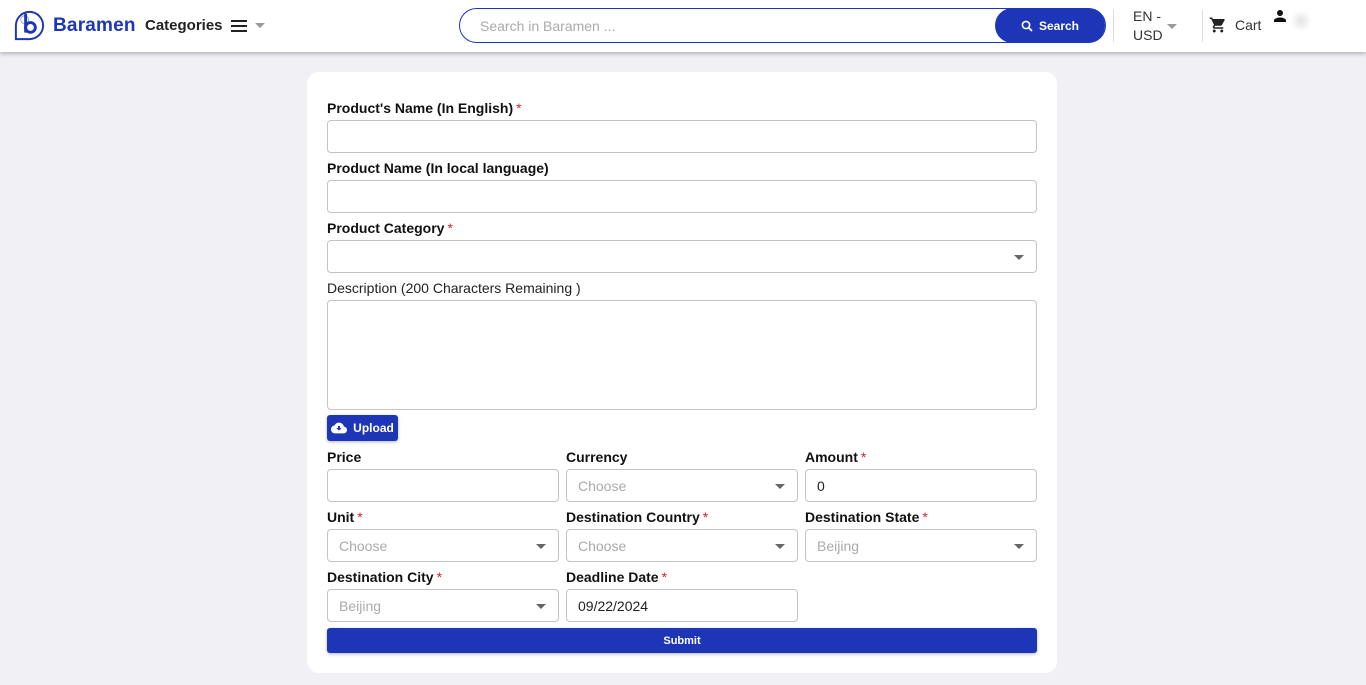 Image resolution: width=1366 pixels, height=685 pixels. What do you see at coordinates (682, 485) in the screenshot?
I see `currency-select: Choose` at bounding box center [682, 485].